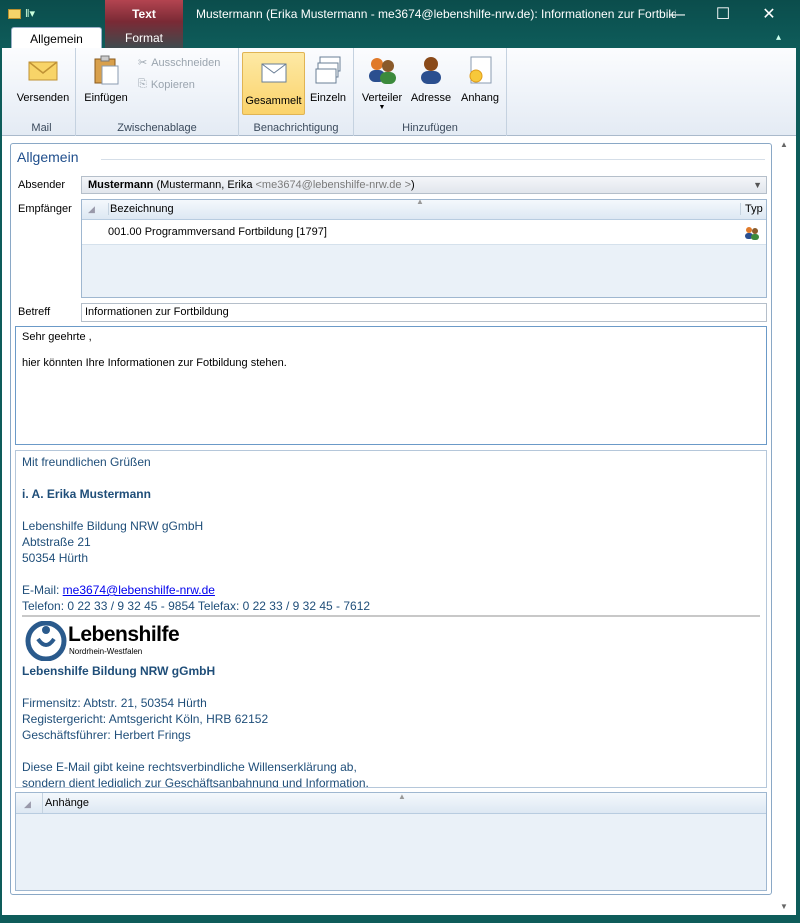 The image size is (800, 923). I want to click on sender-close: ), so click(413, 185).